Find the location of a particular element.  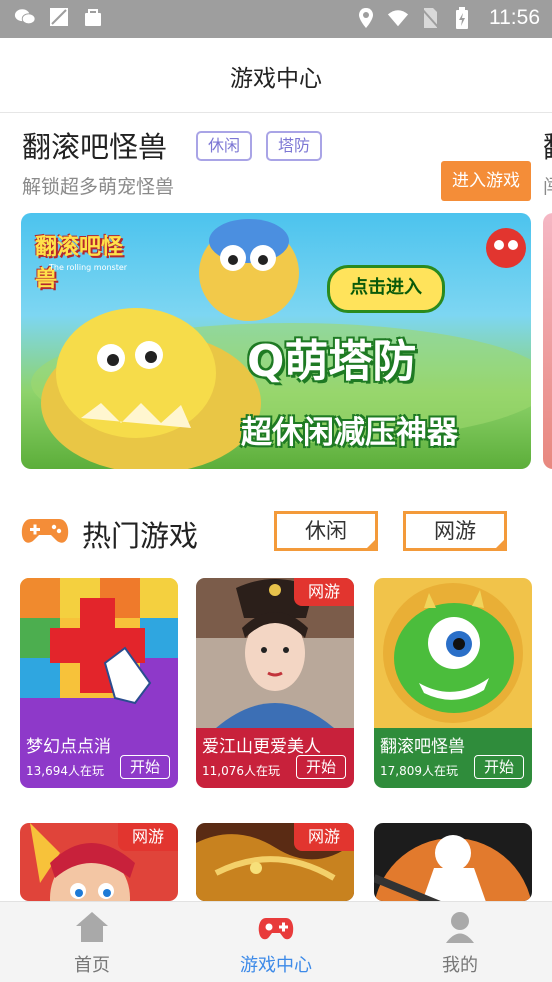

home-icon is located at coordinates (92, 927).